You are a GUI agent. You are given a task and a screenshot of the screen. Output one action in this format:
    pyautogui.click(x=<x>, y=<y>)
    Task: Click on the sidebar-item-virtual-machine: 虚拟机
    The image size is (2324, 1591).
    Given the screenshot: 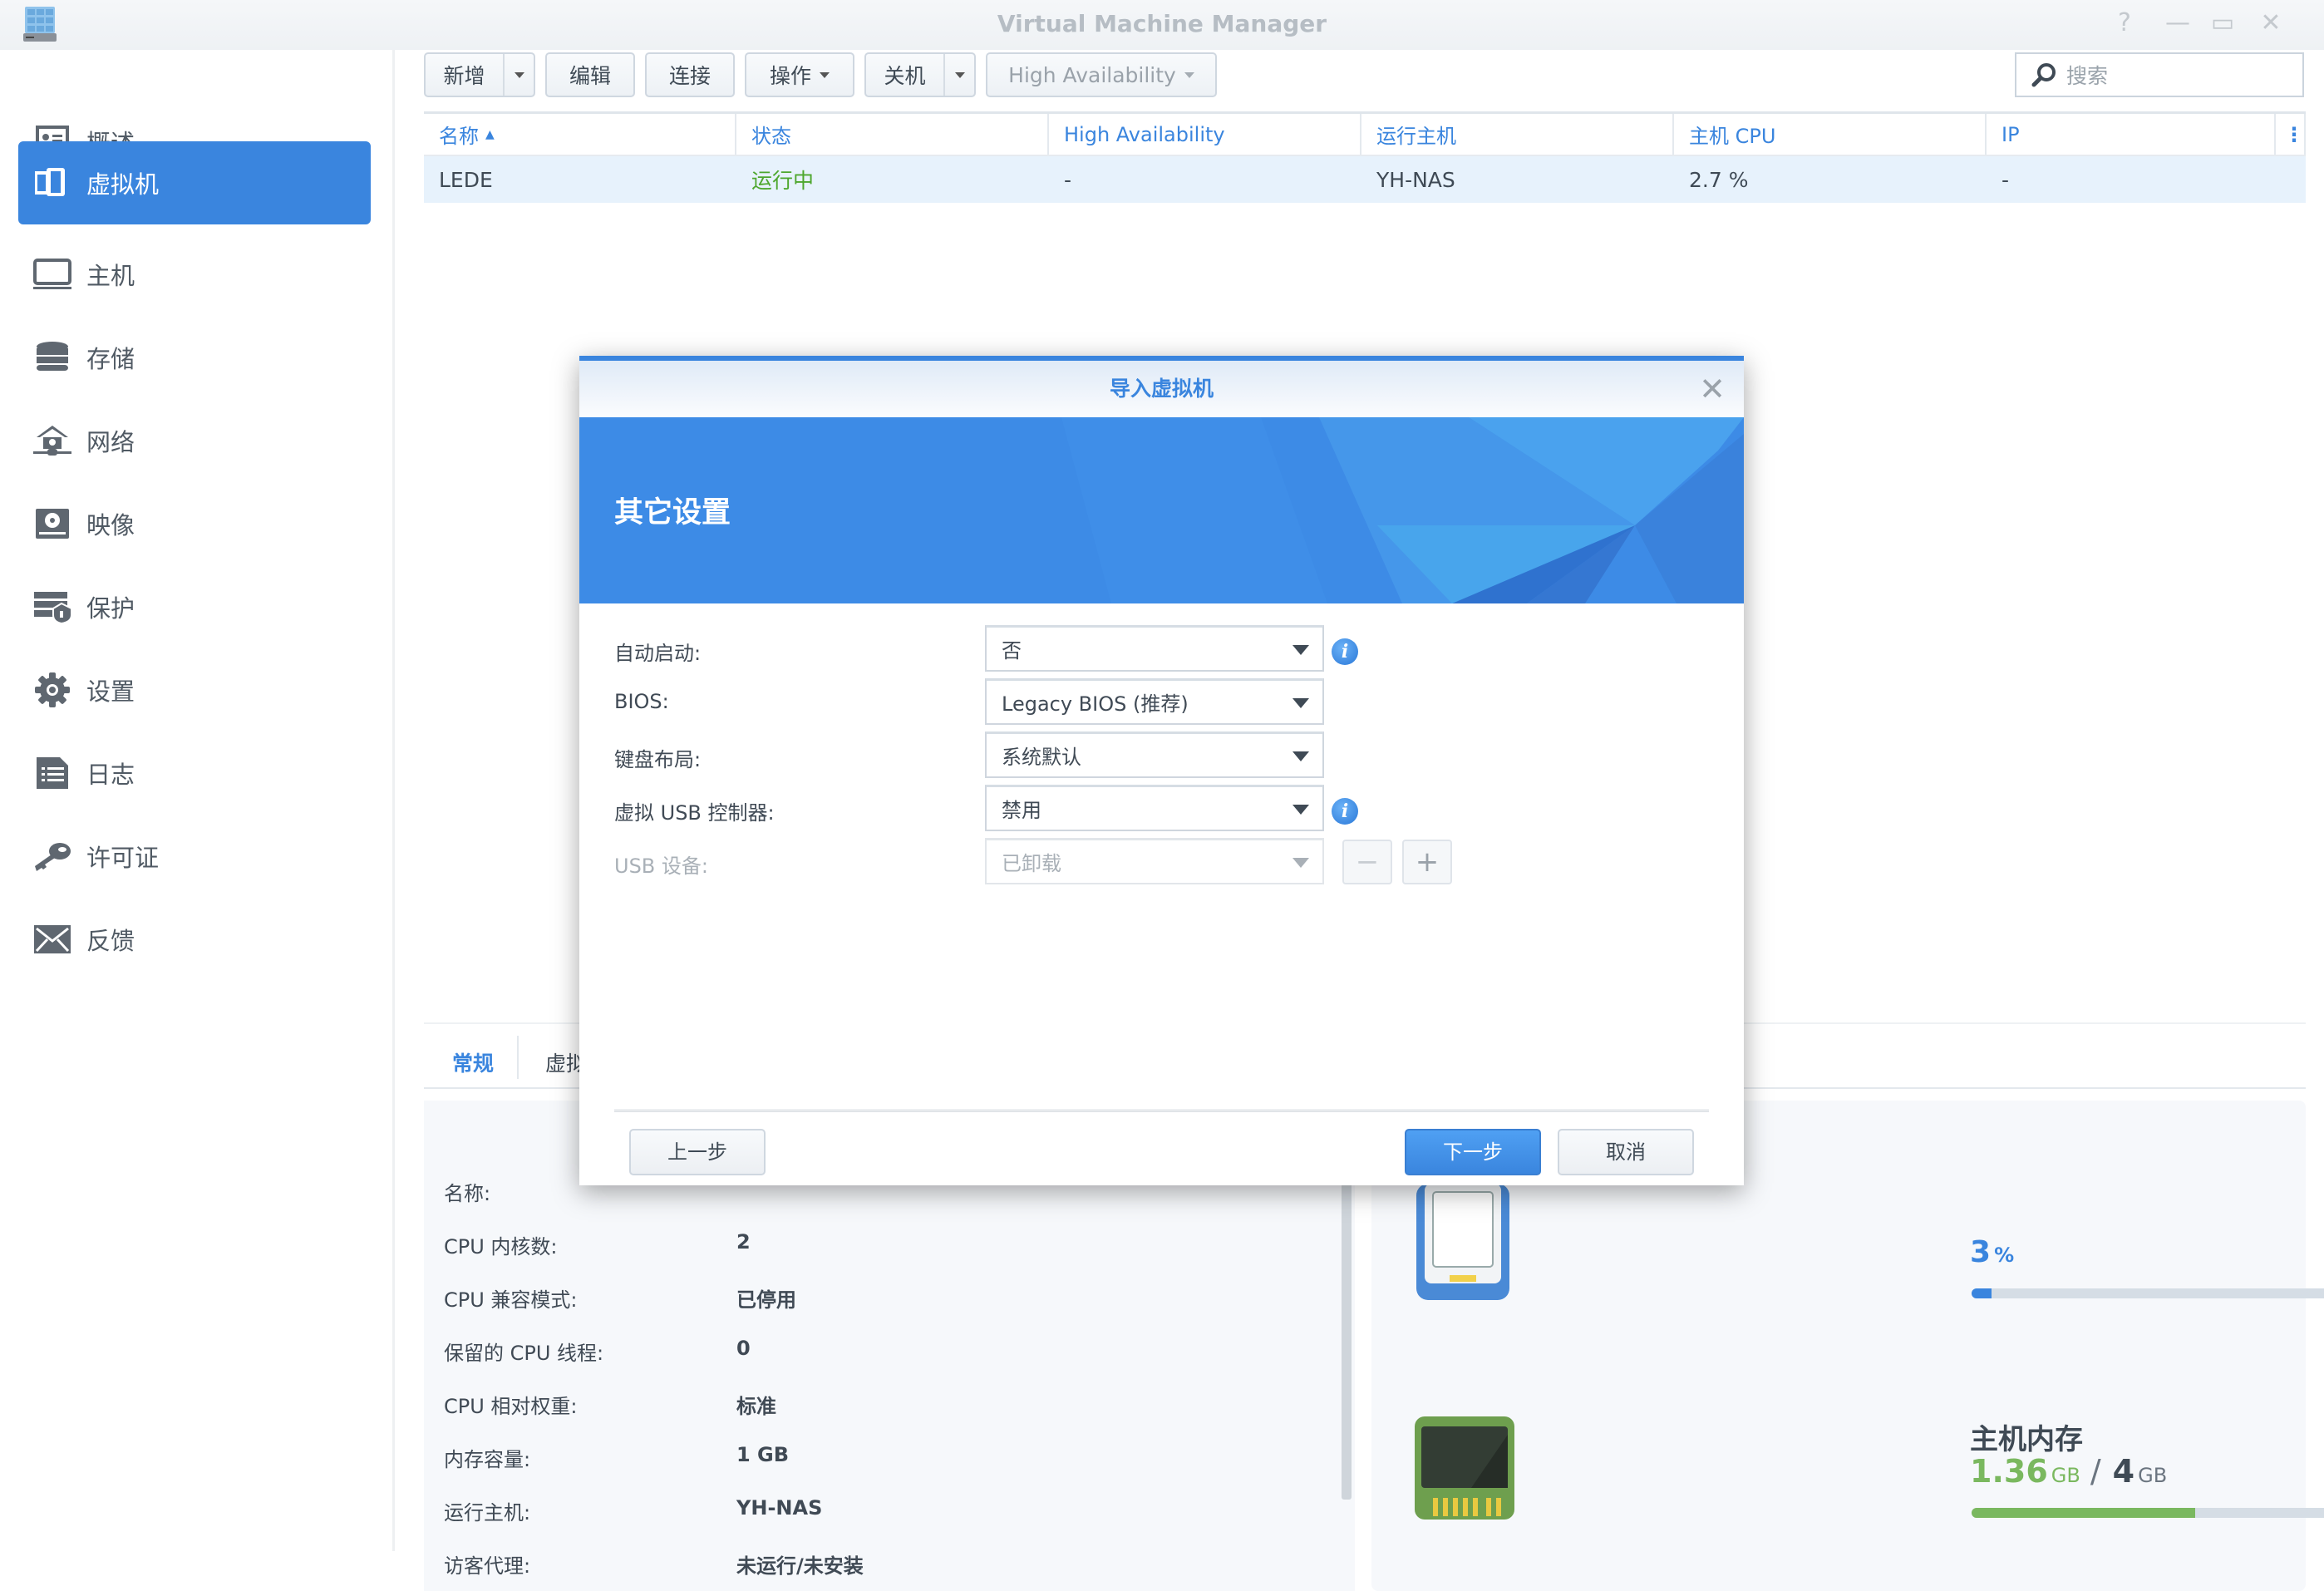 What is the action you would take?
    pyautogui.click(x=194, y=182)
    